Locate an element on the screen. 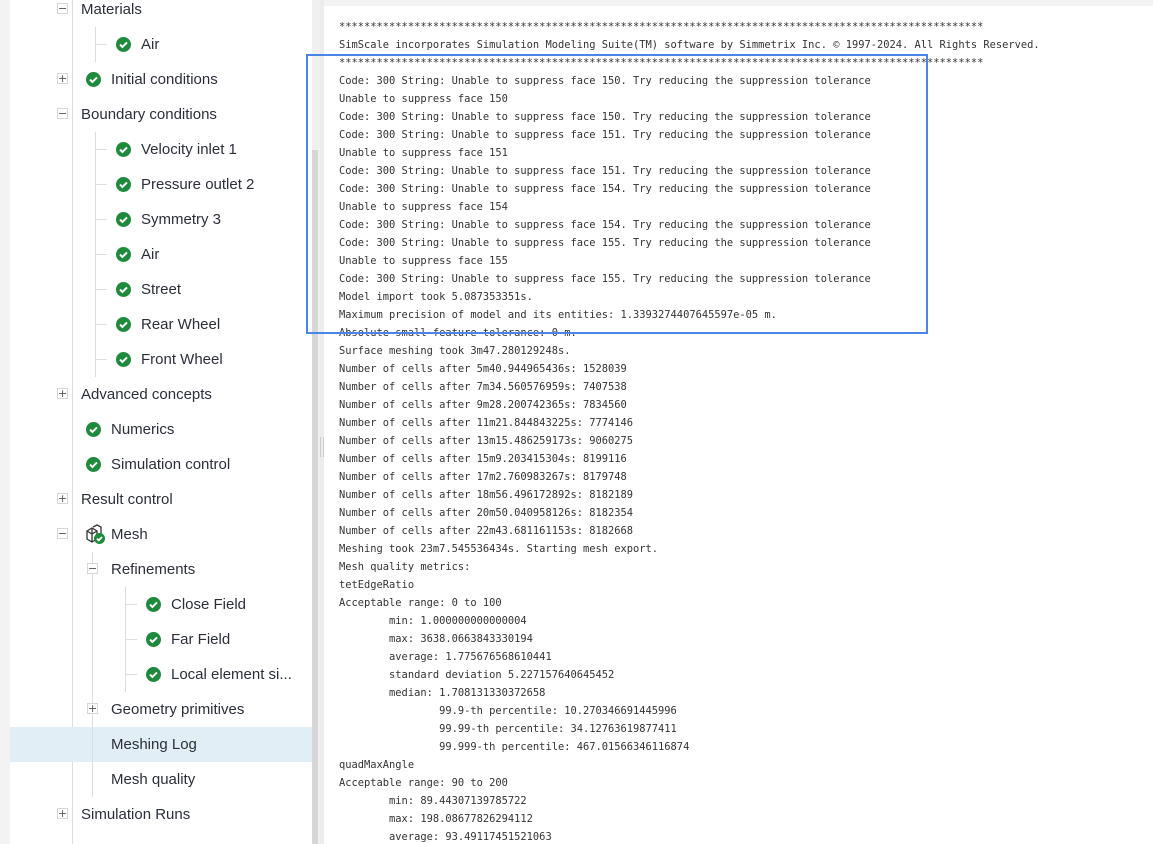  tree-item-close-field: Close Field is located at coordinates (161, 604).